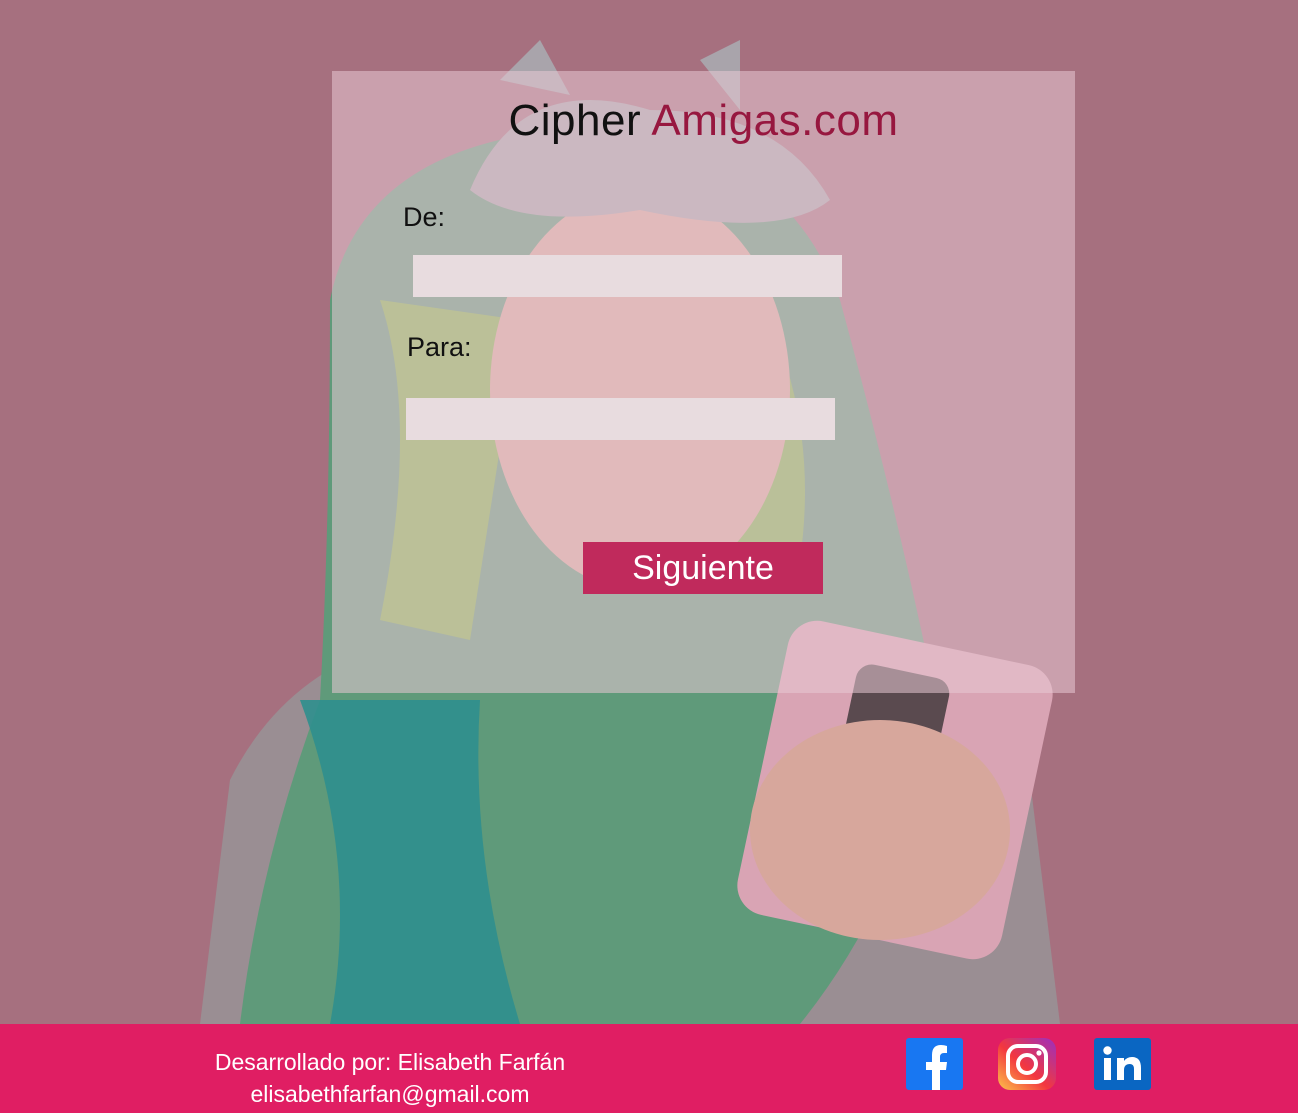  I want to click on facebook-link, so click(934, 1064).